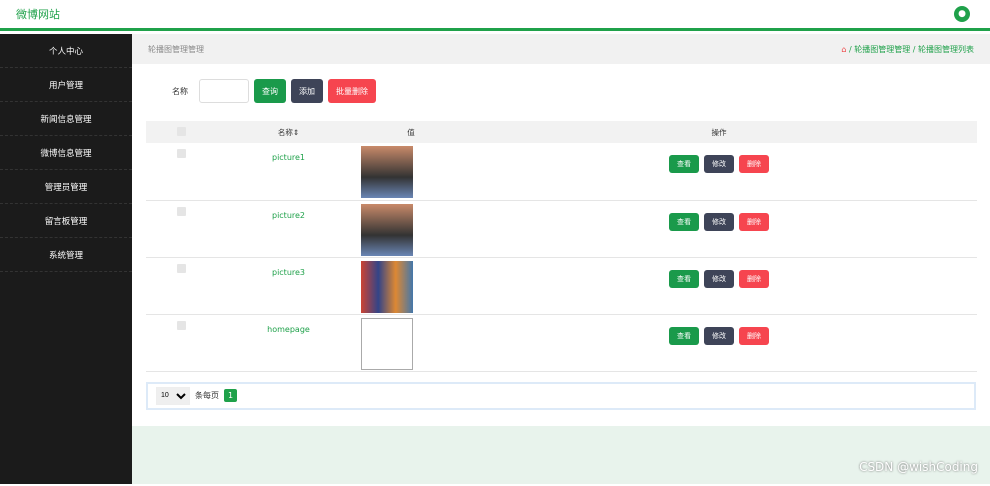  Describe the element at coordinates (561, 172) in the screenshot. I see `table-row: picture1 查看 修改 删除` at that location.